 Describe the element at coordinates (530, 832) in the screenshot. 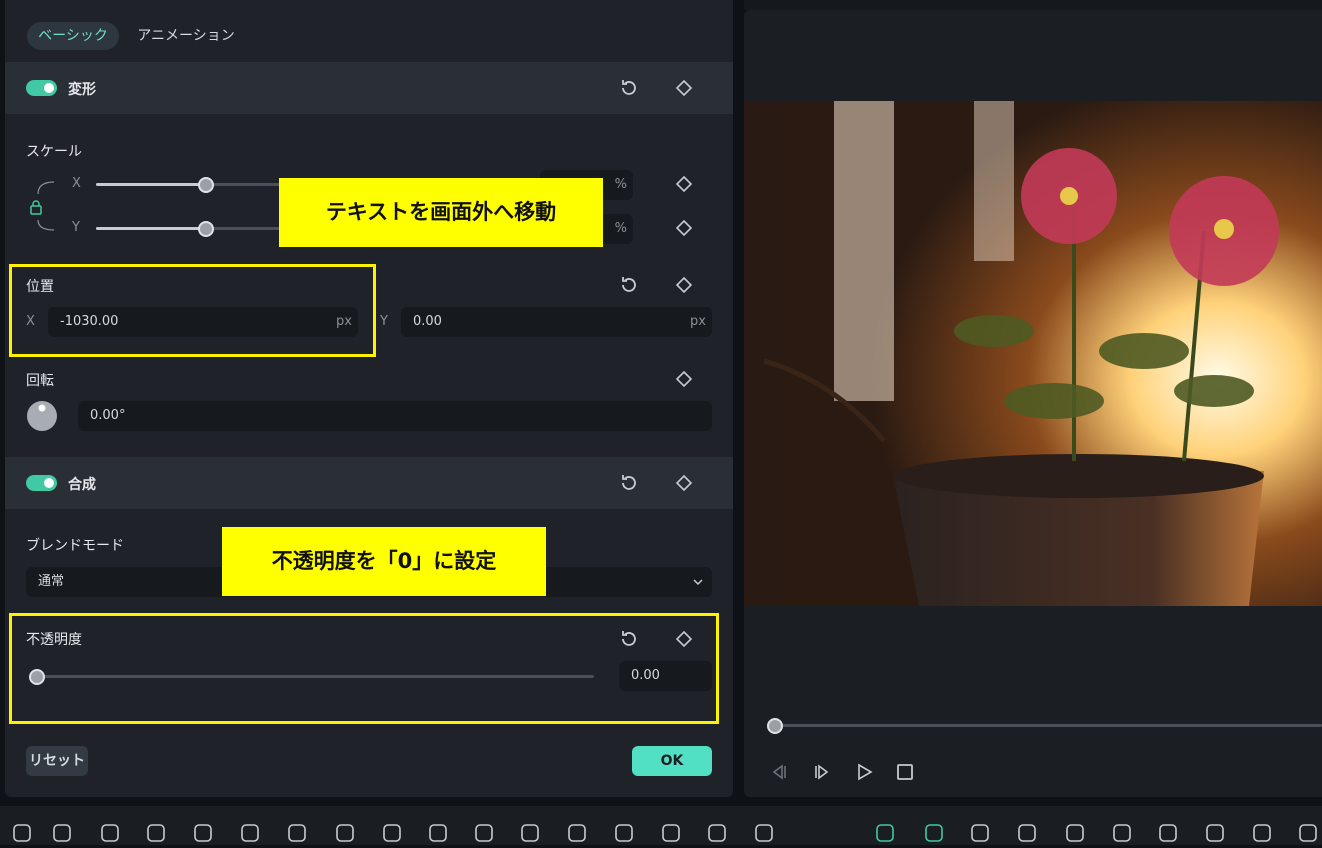

I see `timer-icon` at that location.